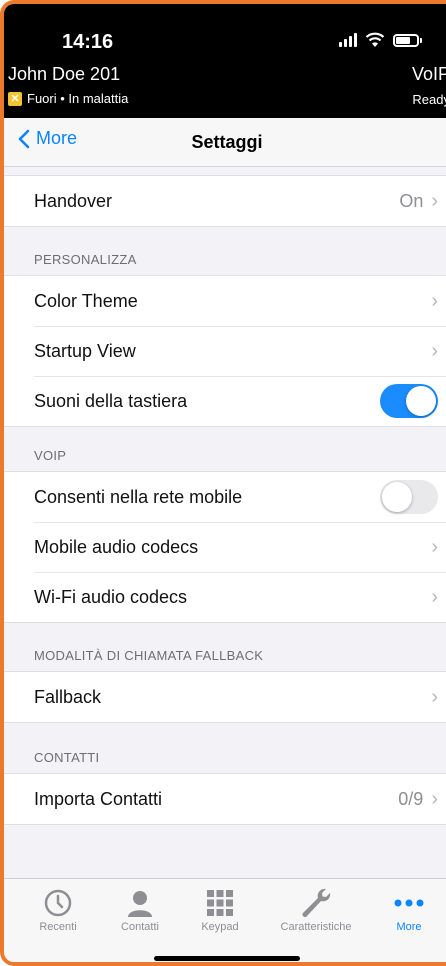 The image size is (446, 966). Describe the element at coordinates (116, 546) in the screenshot. I see `mobile-codecs-label: Mobile audio codecs` at that location.